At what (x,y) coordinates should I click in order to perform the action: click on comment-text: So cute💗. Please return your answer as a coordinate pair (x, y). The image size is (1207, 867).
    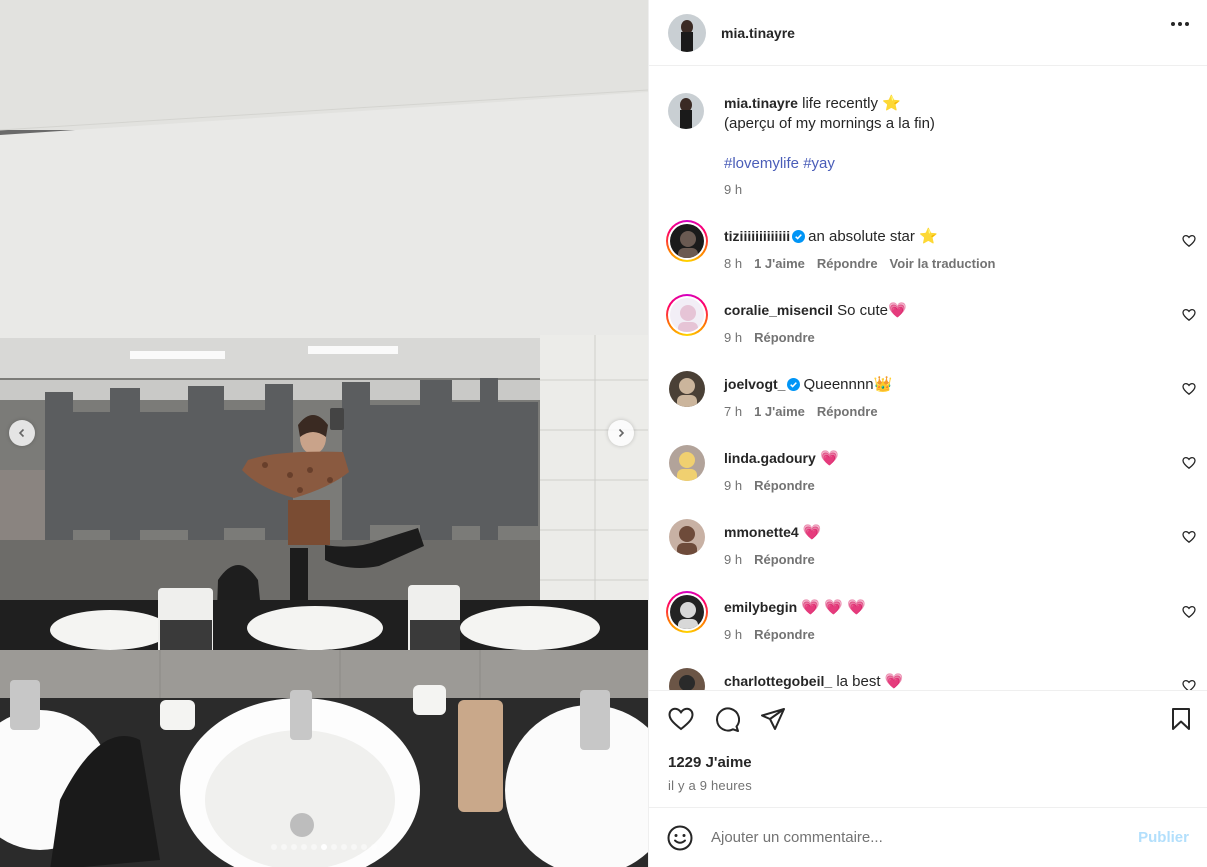
    Looking at the image, I should click on (872, 310).